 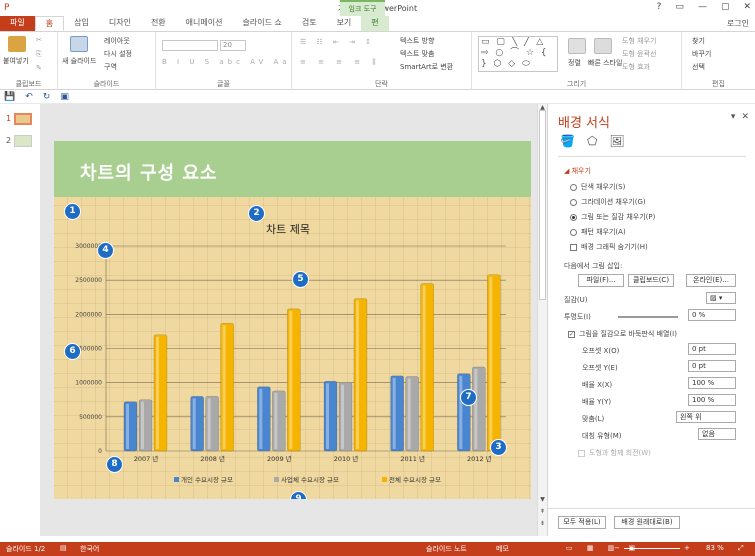 I want to click on shape-effect-button: 도형 효과, so click(x=636, y=67).